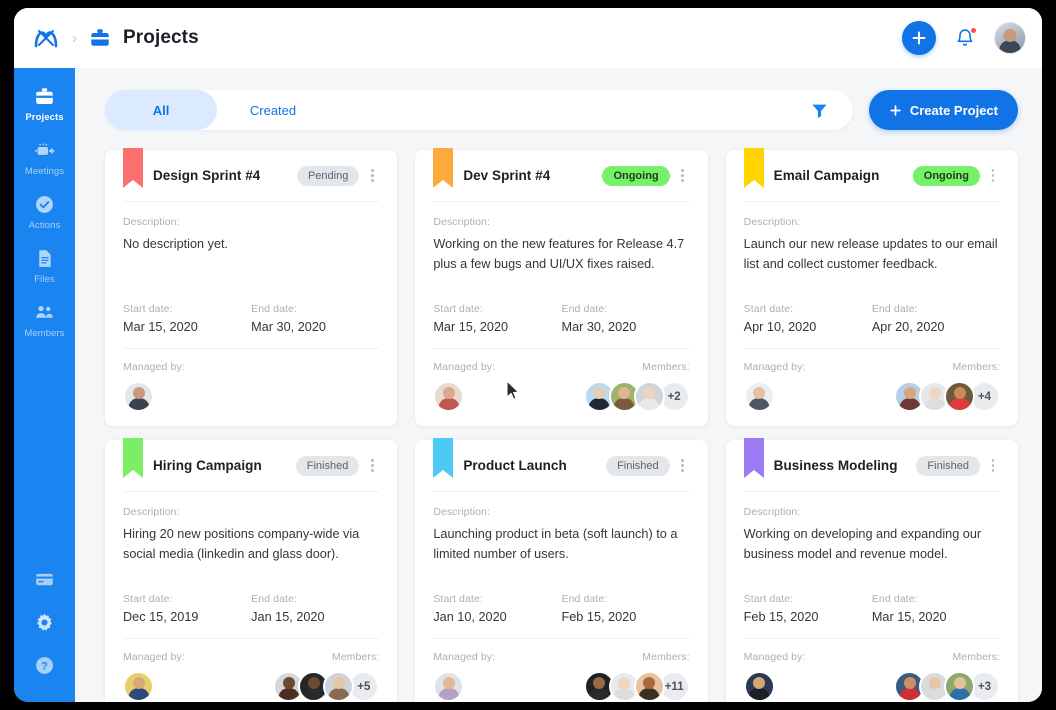 The height and width of the screenshot is (710, 1056). Describe the element at coordinates (45, 622) in the screenshot. I see `gear-icon` at that location.